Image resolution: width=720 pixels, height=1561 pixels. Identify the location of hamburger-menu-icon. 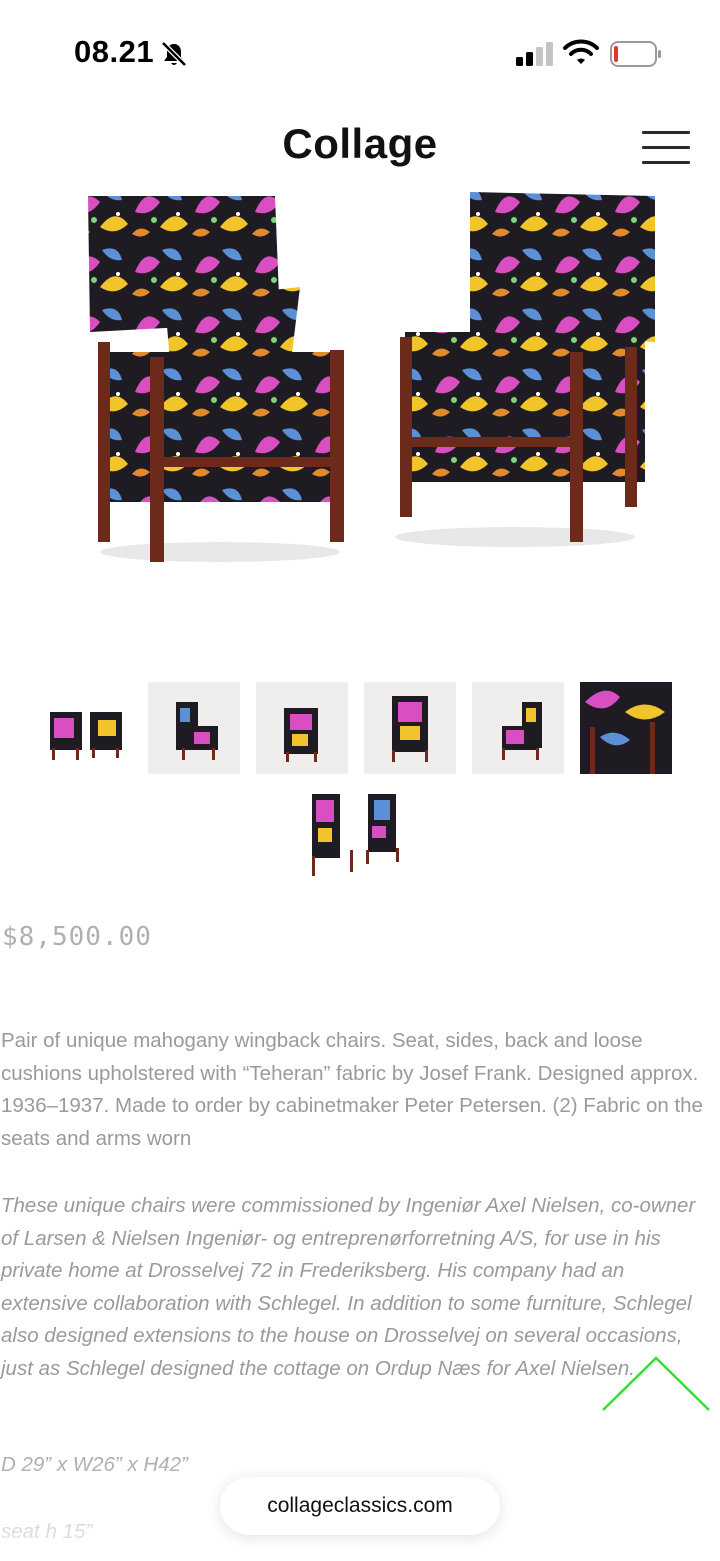
(666, 149).